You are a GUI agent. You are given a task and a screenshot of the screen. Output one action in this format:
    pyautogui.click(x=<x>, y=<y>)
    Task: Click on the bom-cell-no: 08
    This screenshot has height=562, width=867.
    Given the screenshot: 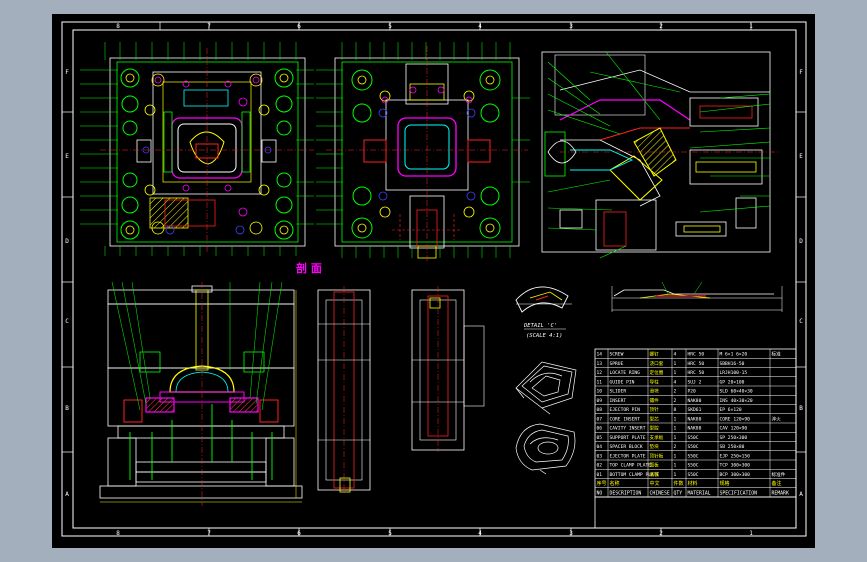 What is the action you would take?
    pyautogui.click(x=600, y=410)
    